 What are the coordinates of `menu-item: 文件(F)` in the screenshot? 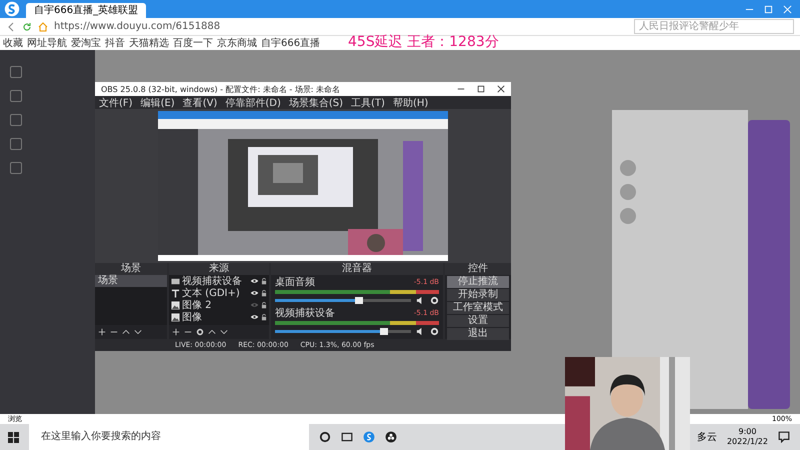 It's located at (116, 103).